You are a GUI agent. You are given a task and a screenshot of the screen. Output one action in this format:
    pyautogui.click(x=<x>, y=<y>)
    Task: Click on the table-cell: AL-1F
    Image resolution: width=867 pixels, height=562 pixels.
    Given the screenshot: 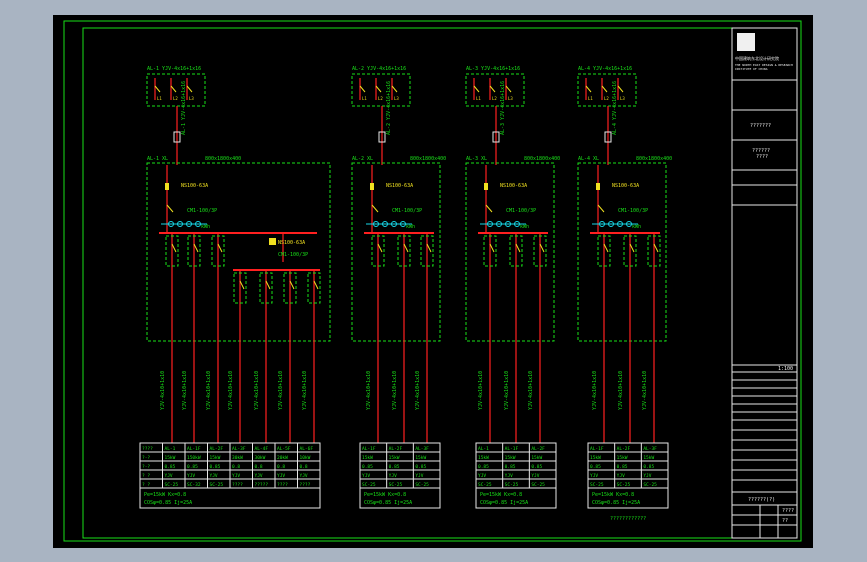 What is the action you would take?
    pyautogui.click(x=369, y=449)
    